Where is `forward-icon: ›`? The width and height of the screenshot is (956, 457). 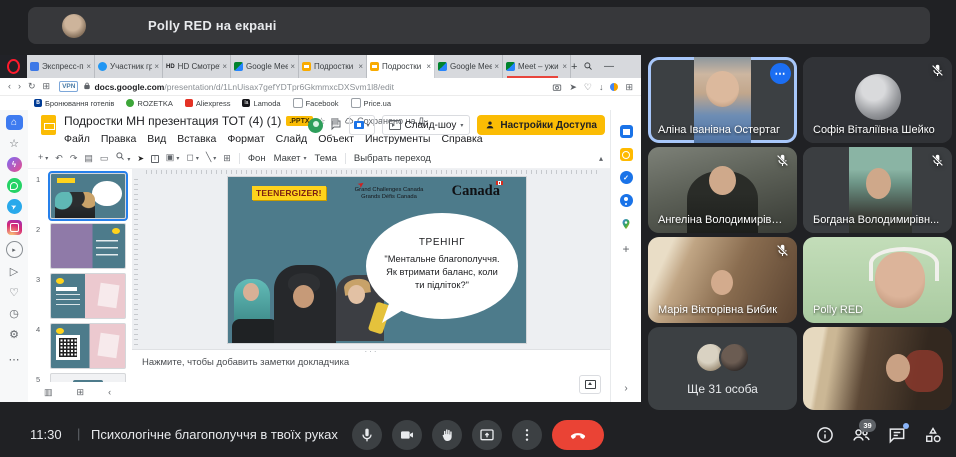
forward-icon: › is located at coordinates (19, 86).